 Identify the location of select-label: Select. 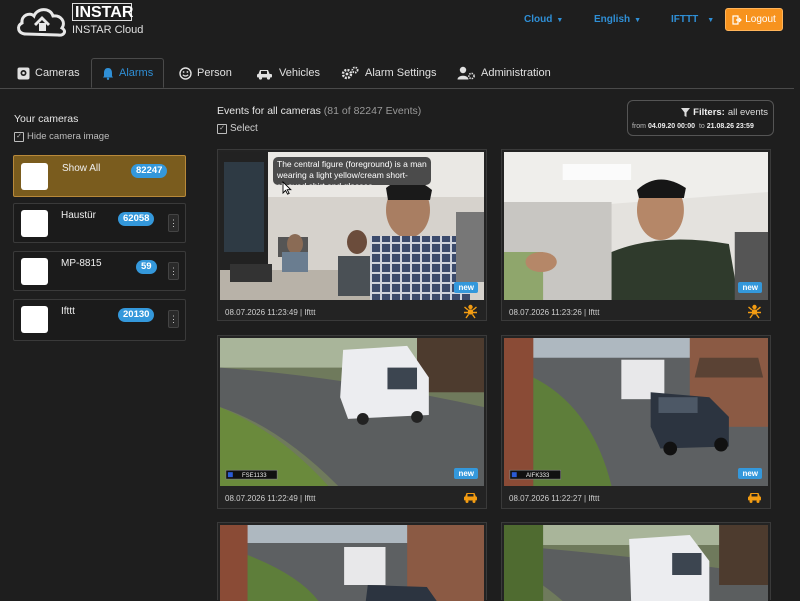
(244, 128).